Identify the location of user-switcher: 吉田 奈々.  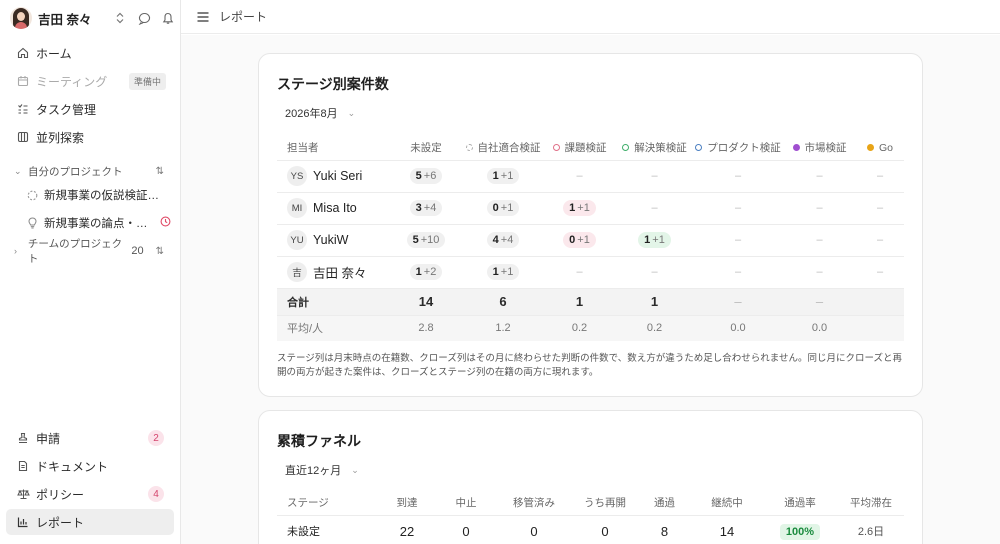
(92, 18).